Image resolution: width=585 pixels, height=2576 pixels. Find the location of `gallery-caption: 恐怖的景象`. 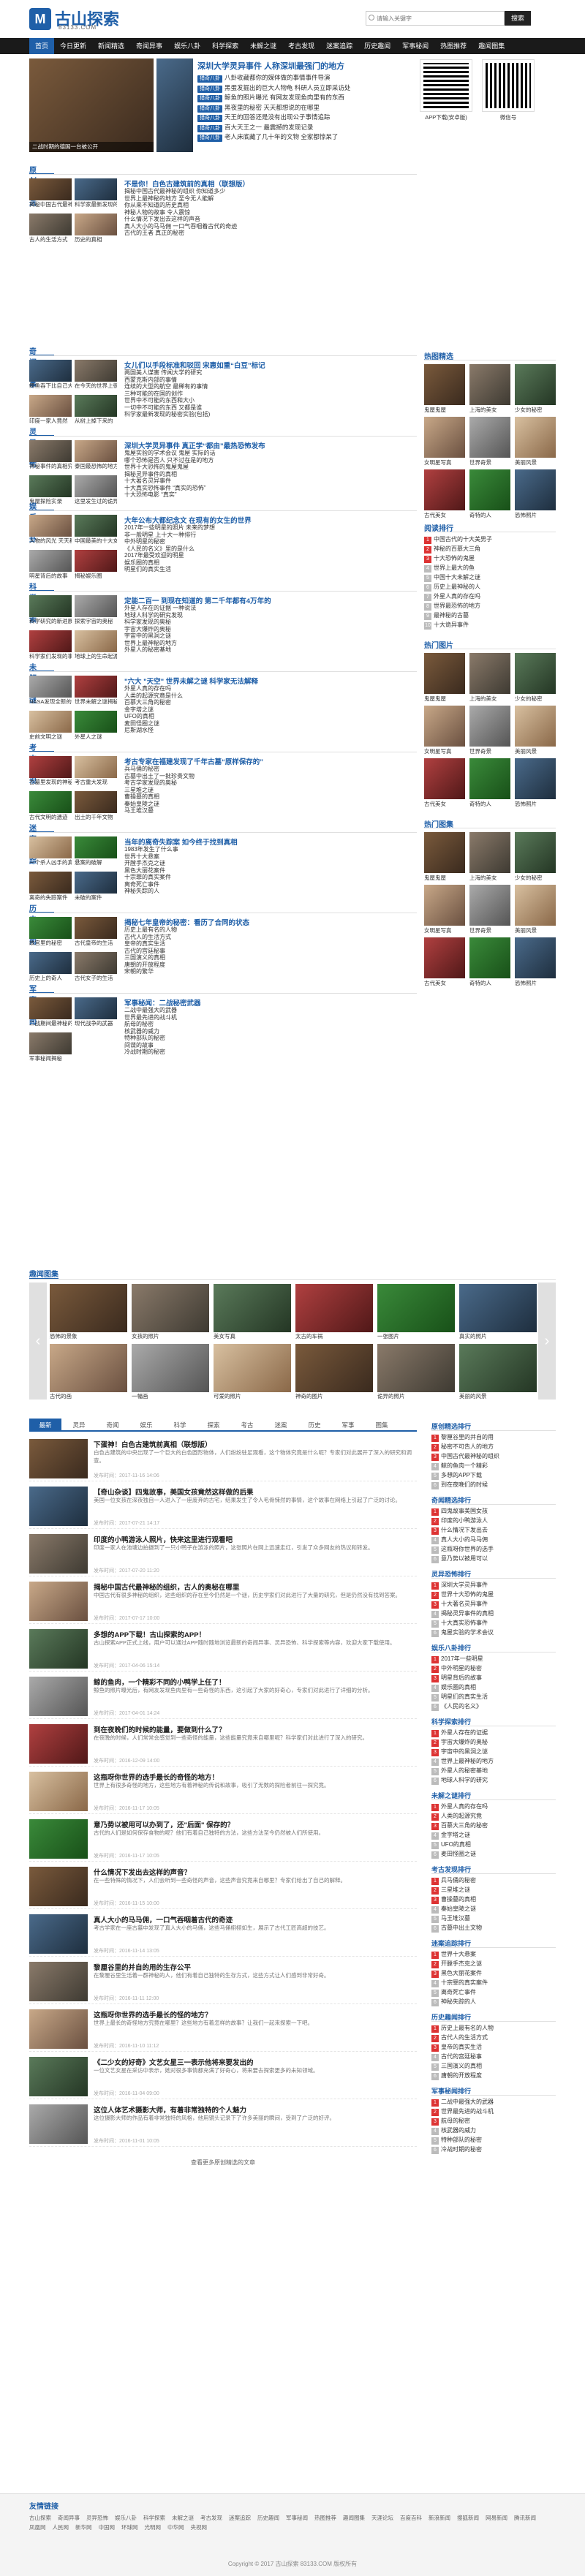

gallery-caption: 恐怖的景象 is located at coordinates (88, 1336).